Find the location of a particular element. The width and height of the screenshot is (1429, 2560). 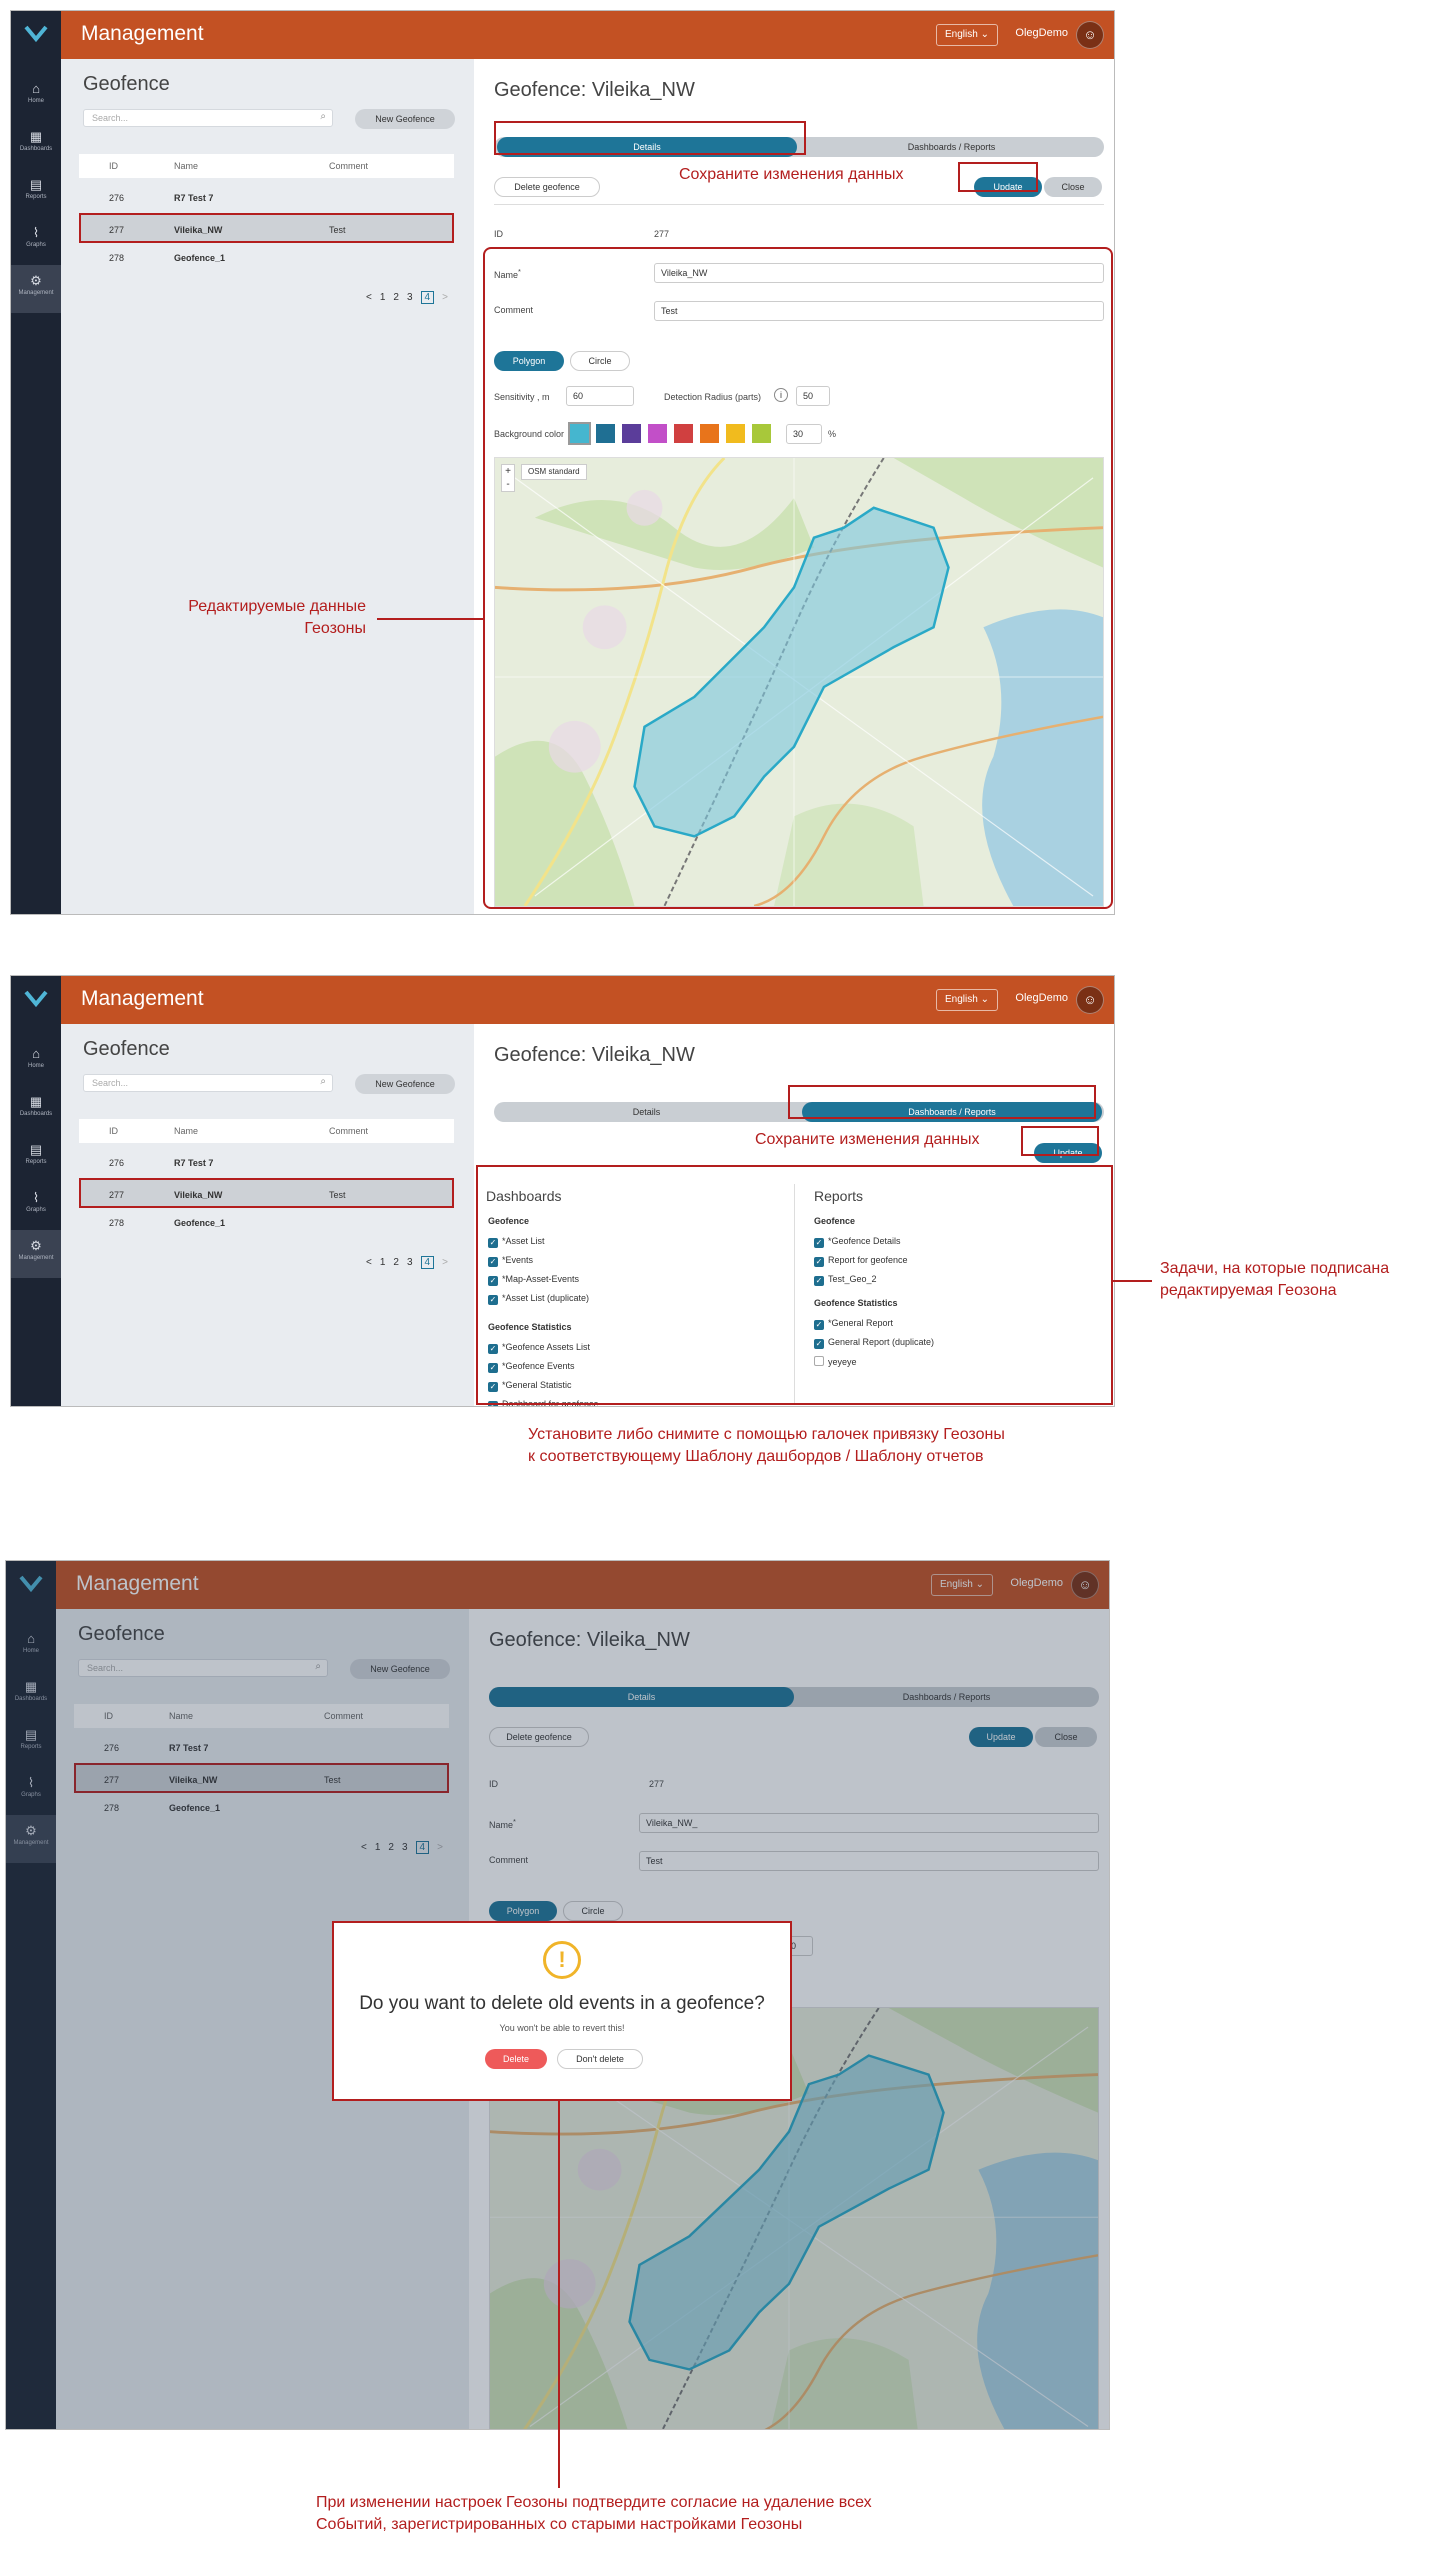

confirm-delete-button: Delete is located at coordinates (516, 2059).